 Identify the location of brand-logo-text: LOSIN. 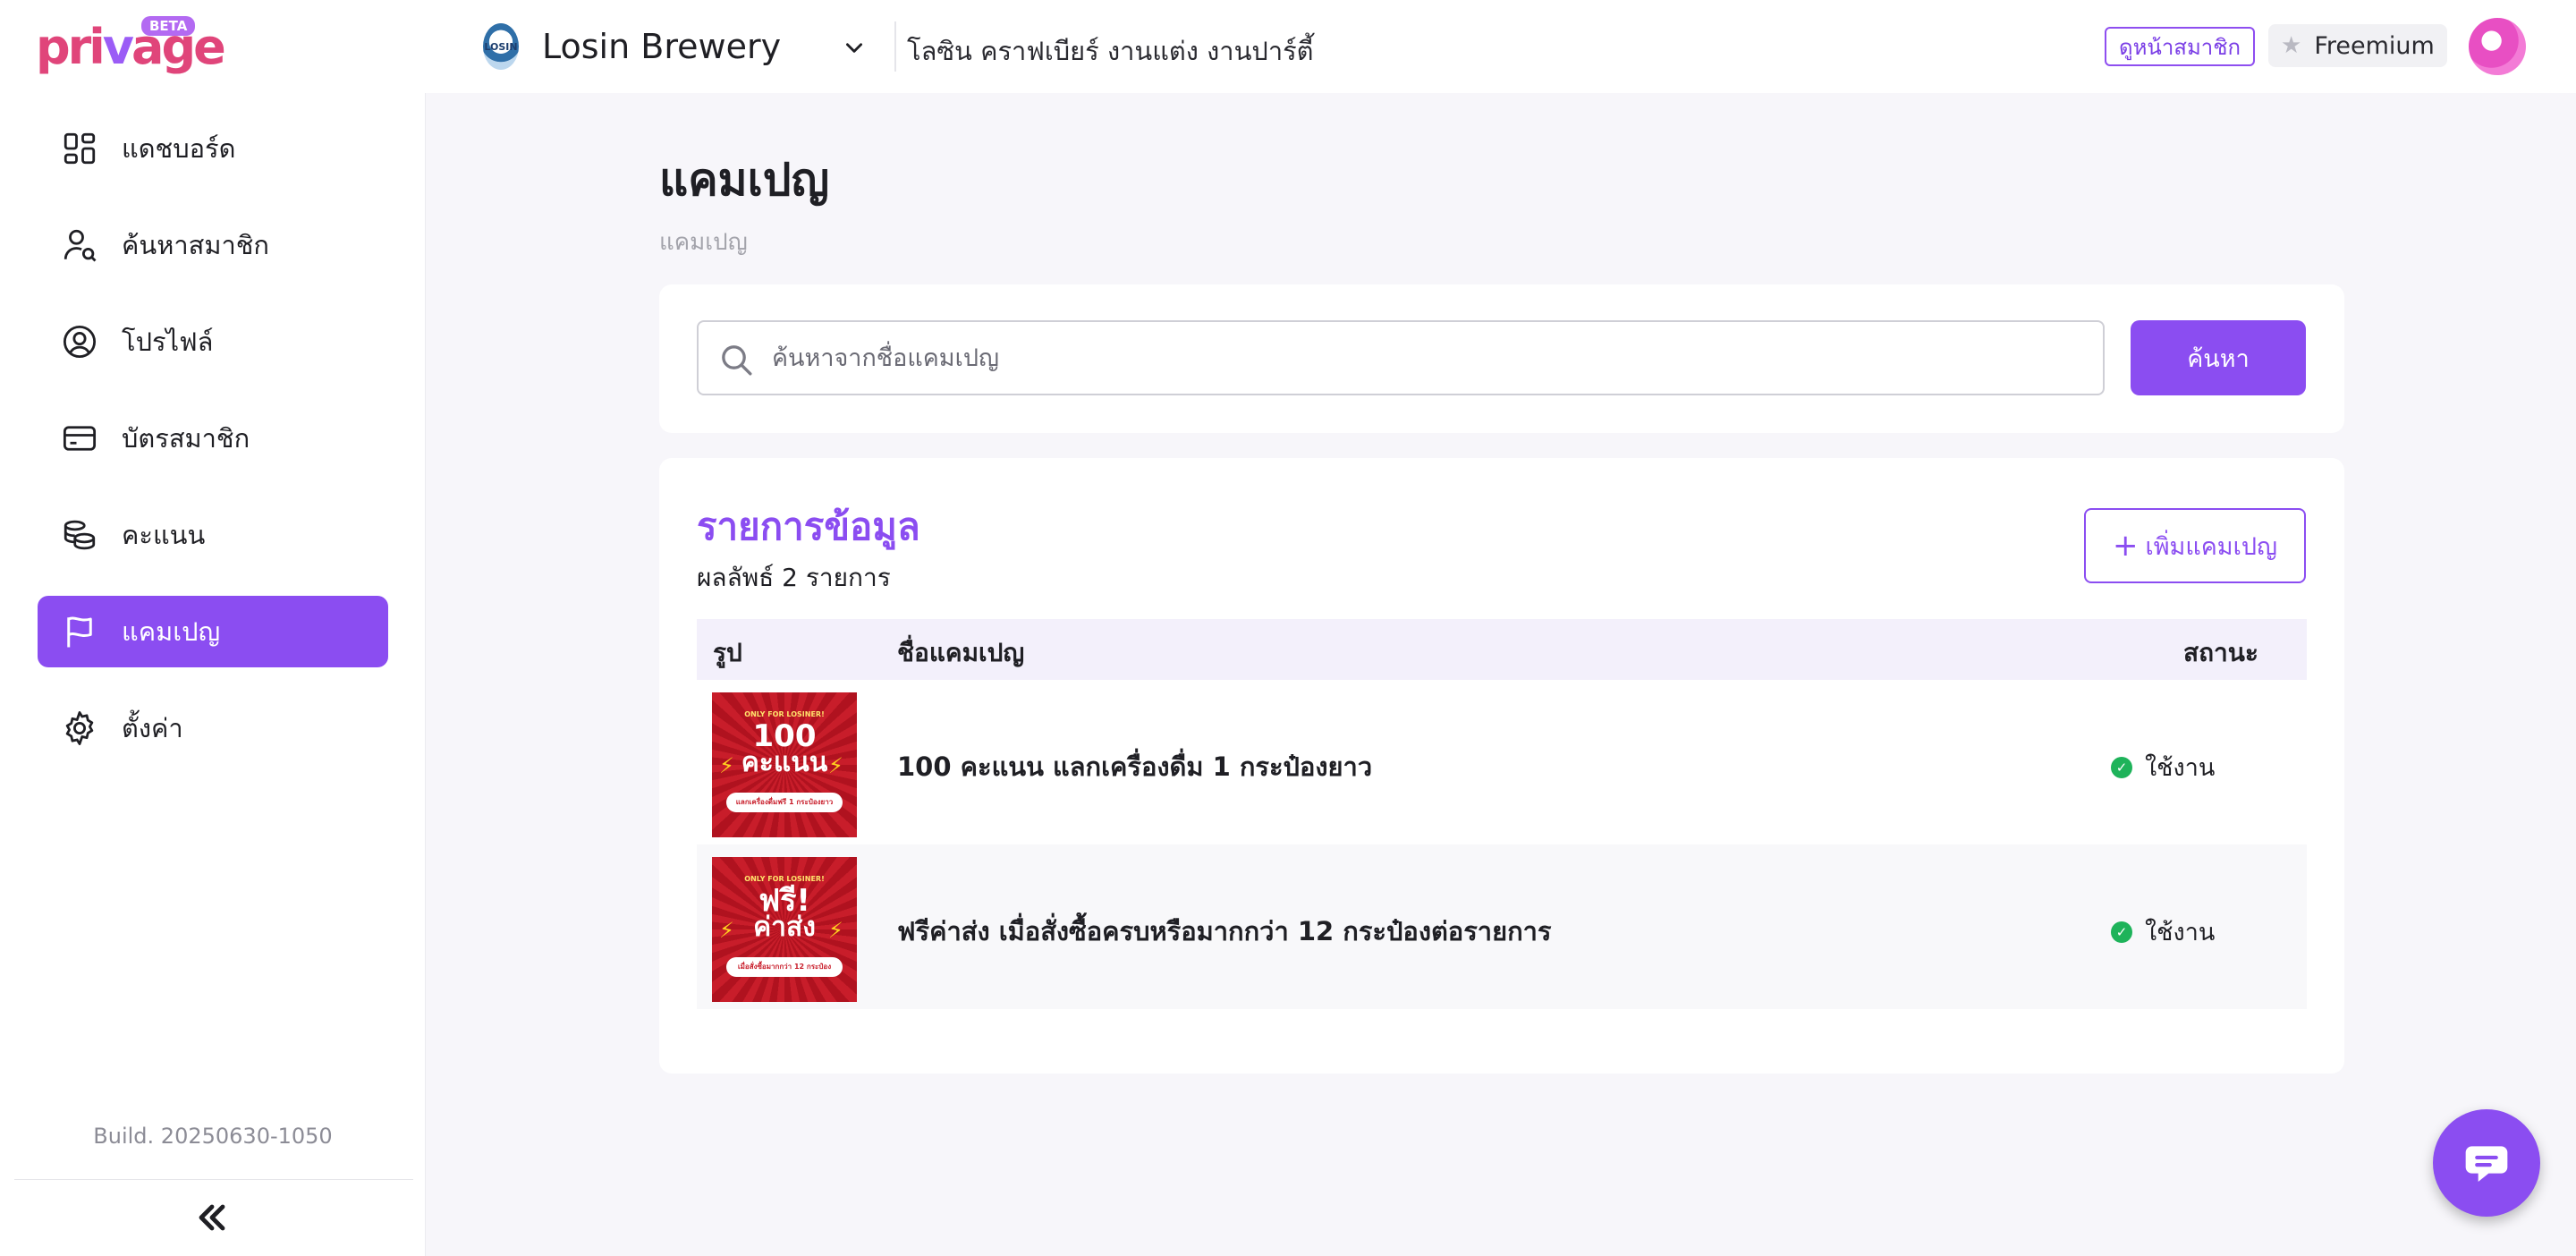
(501, 46).